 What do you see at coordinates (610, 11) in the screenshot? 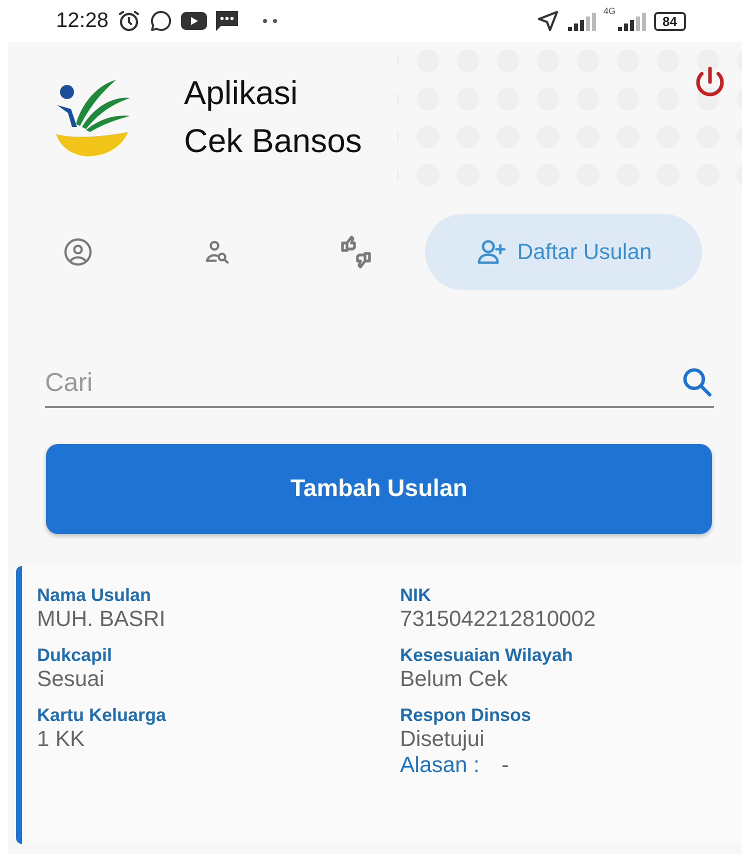
I see `network-type: 4G` at bounding box center [610, 11].